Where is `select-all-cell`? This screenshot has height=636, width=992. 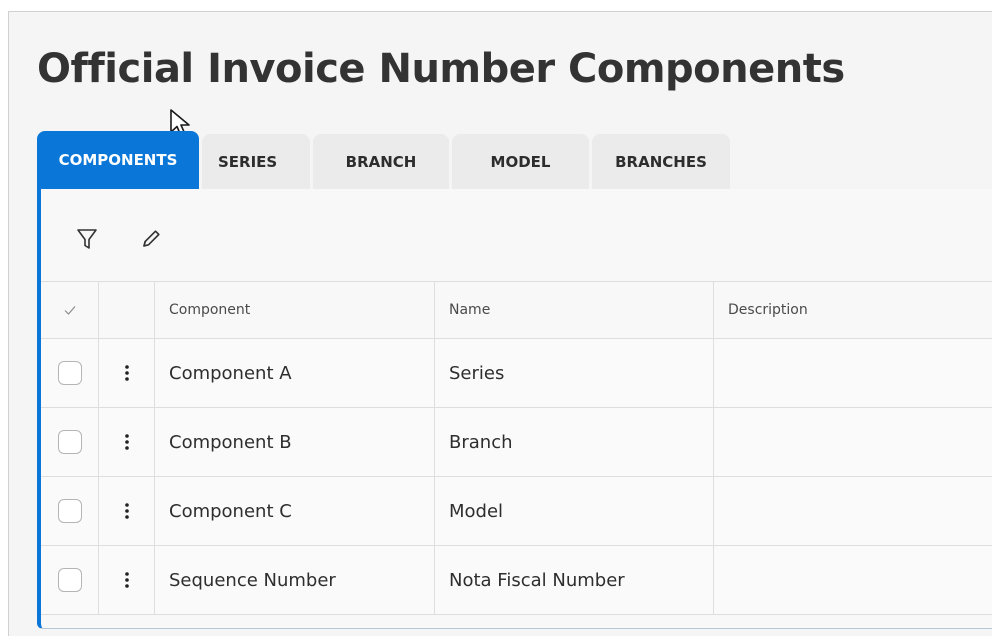
select-all-cell is located at coordinates (70, 310).